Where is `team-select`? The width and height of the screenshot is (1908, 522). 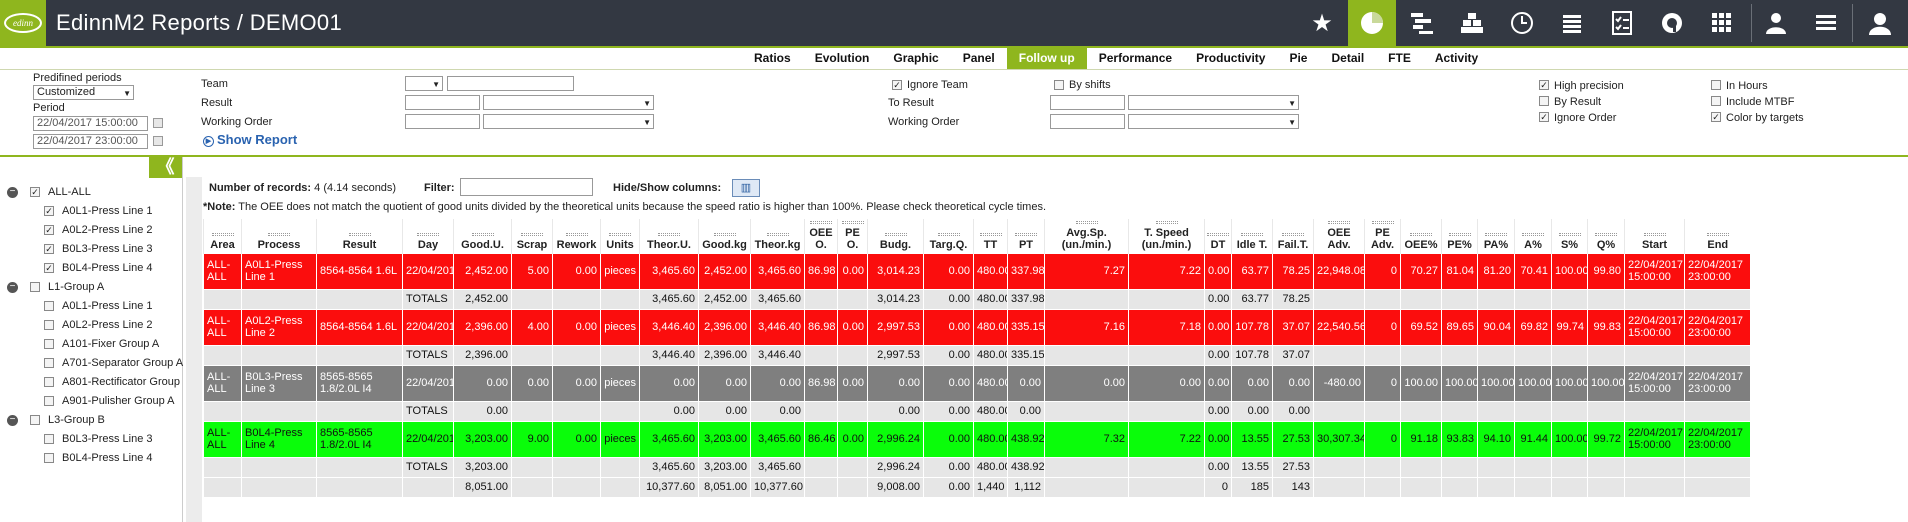
team-select is located at coordinates (424, 83).